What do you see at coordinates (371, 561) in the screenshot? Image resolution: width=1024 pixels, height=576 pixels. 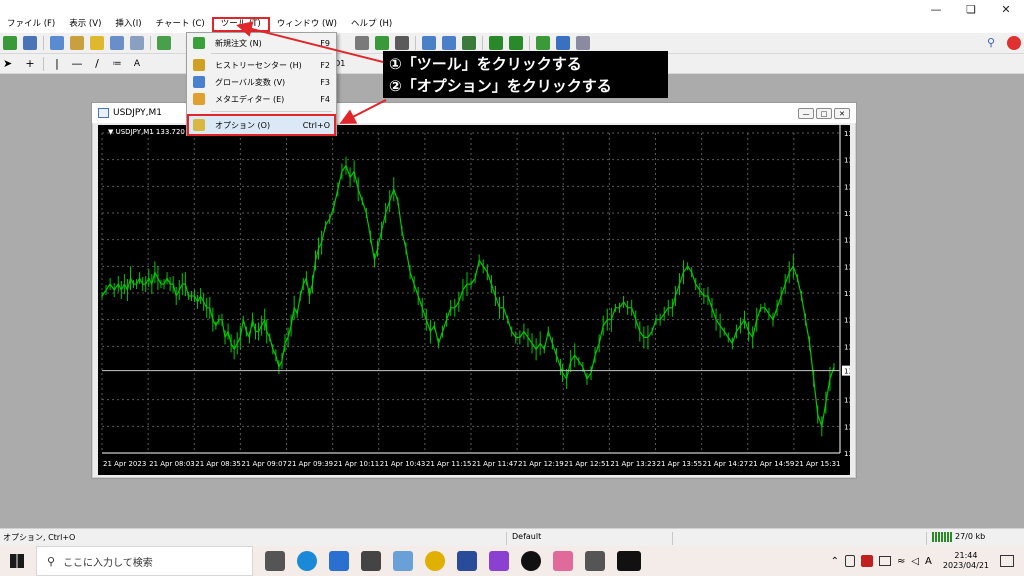 I see `calculator-icon` at bounding box center [371, 561].